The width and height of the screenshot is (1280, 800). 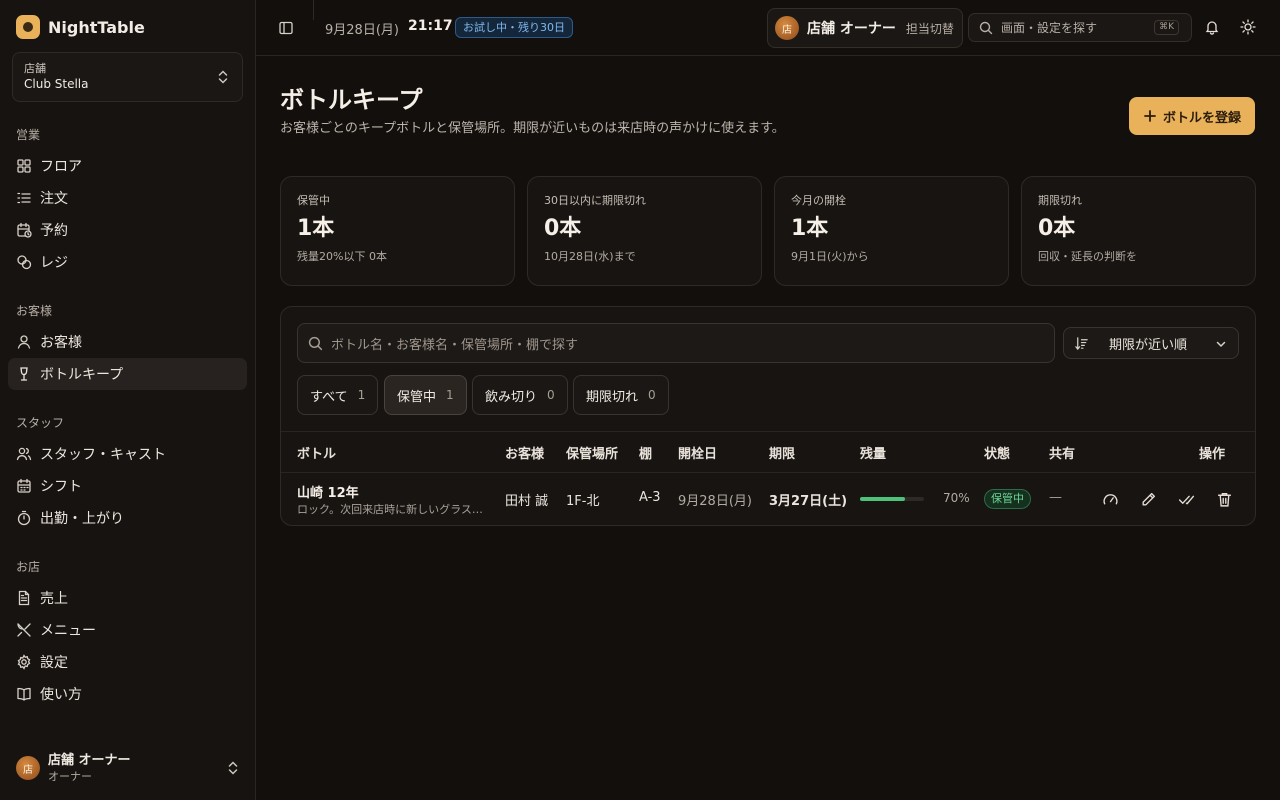 I want to click on stat-note: 9月1日(火)から, so click(x=830, y=256).